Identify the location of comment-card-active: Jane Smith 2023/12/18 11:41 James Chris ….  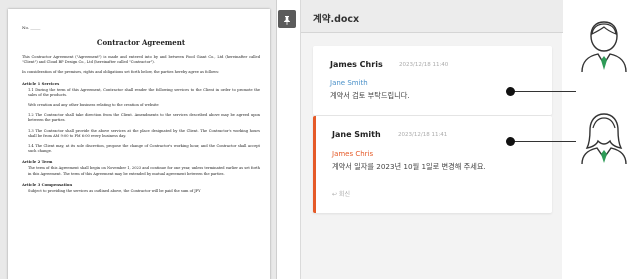
(432, 164).